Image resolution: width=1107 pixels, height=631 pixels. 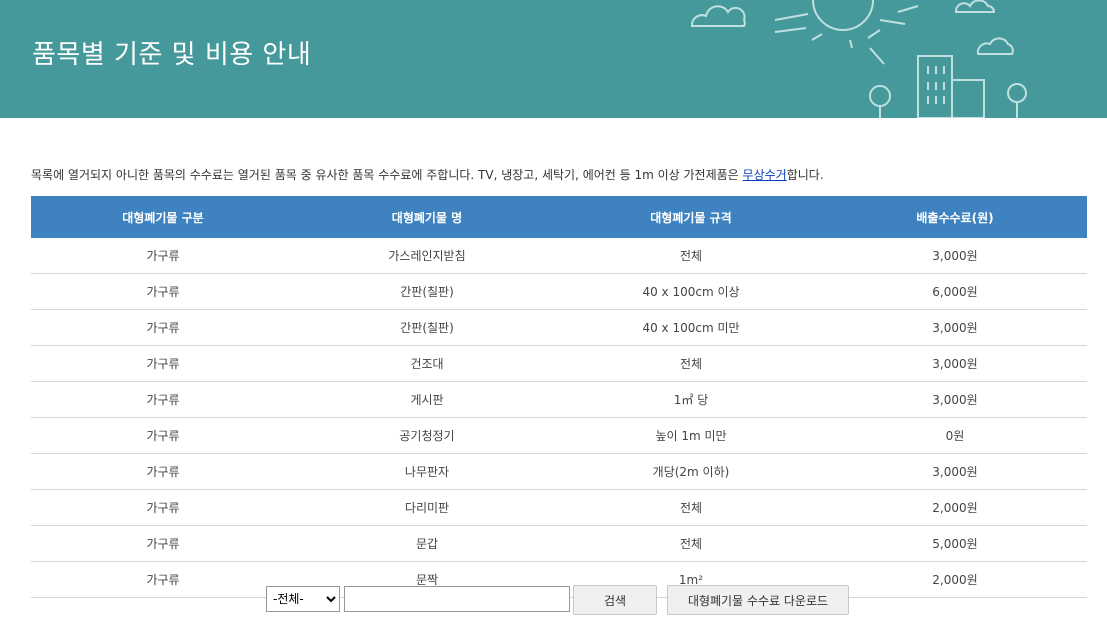 I want to click on table-row: 가구류 문갑 전체 5,000원, so click(x=559, y=543).